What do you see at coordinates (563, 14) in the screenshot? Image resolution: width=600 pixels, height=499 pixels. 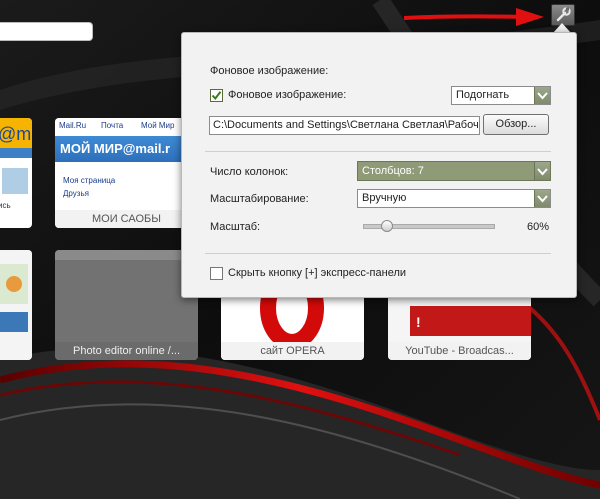 I see `wrench-icon` at bounding box center [563, 14].